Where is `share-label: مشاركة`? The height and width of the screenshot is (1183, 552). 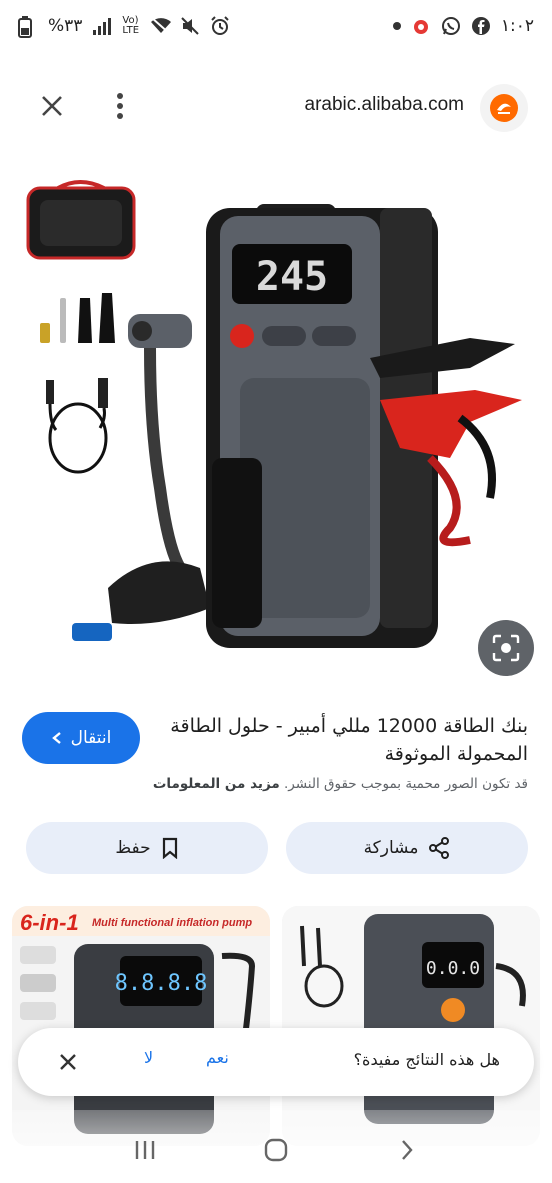
share-label: مشاركة is located at coordinates (391, 848).